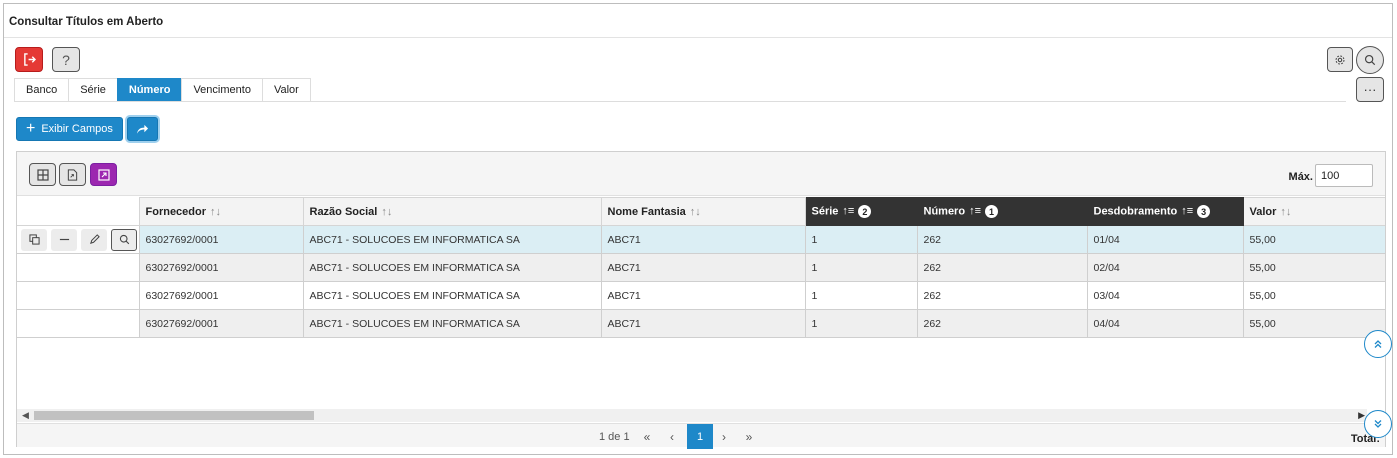  I want to click on max-input, so click(1344, 175).